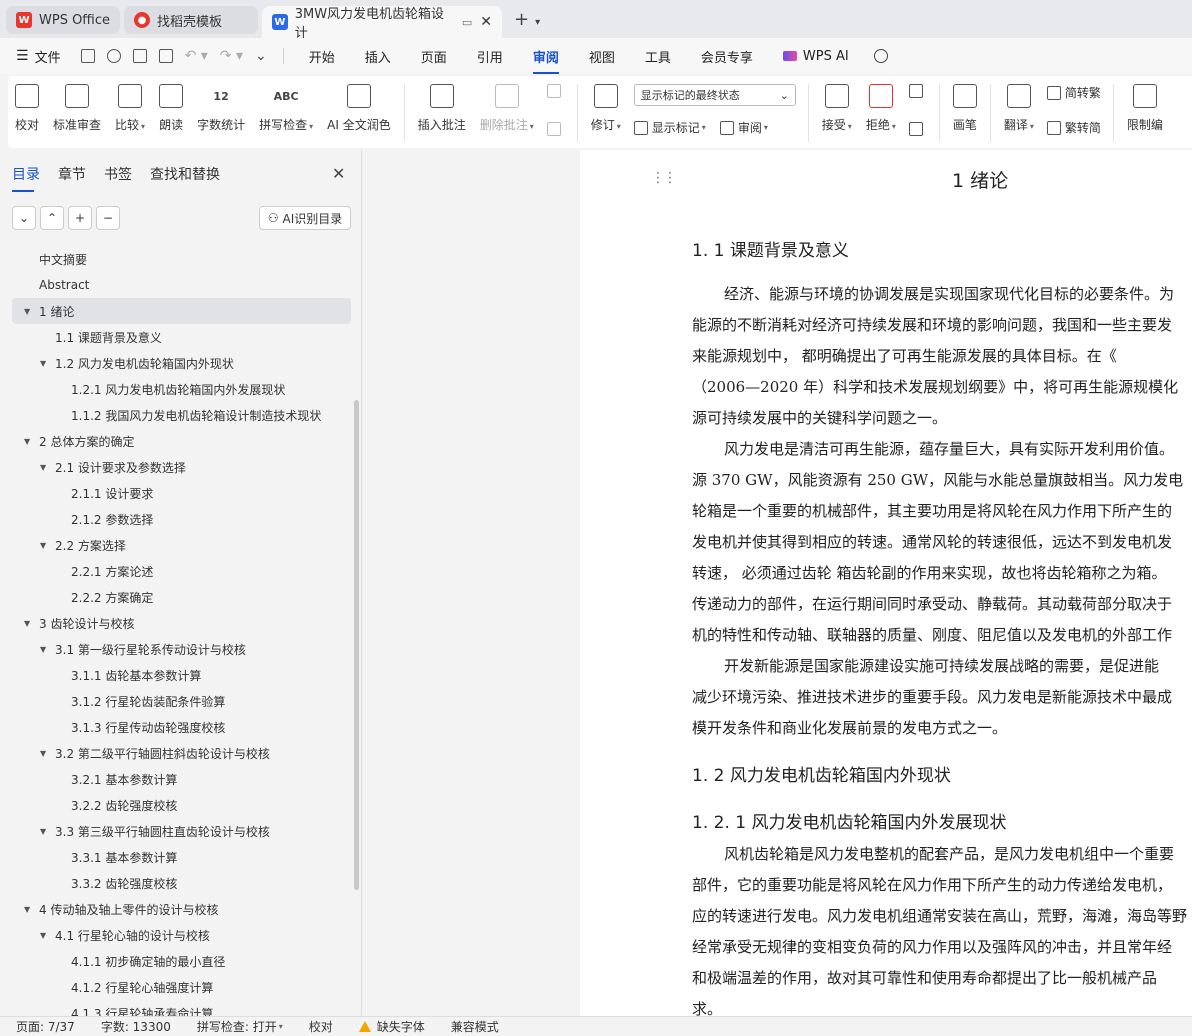 Image resolution: width=1192 pixels, height=1036 pixels. What do you see at coordinates (521, 19) in the screenshot?
I see `new-tab-icon: +` at bounding box center [521, 19].